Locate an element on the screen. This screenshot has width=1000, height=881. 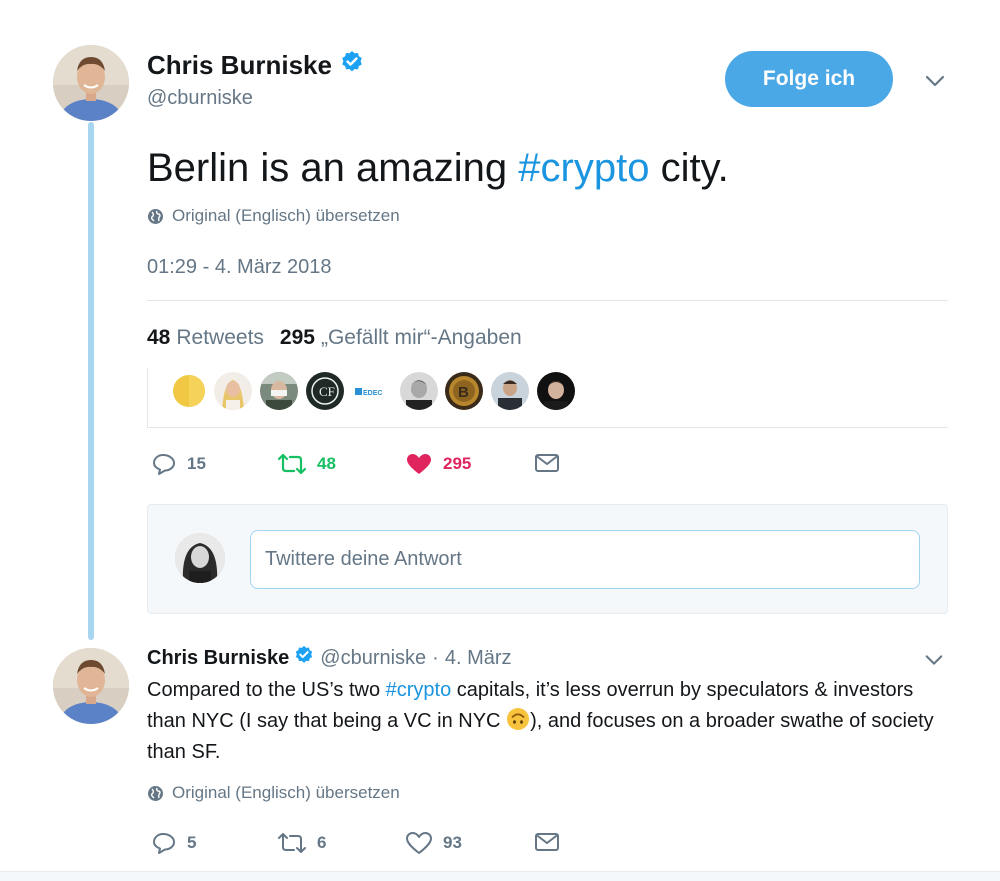
author-handle: @cburniske is located at coordinates (200, 98).